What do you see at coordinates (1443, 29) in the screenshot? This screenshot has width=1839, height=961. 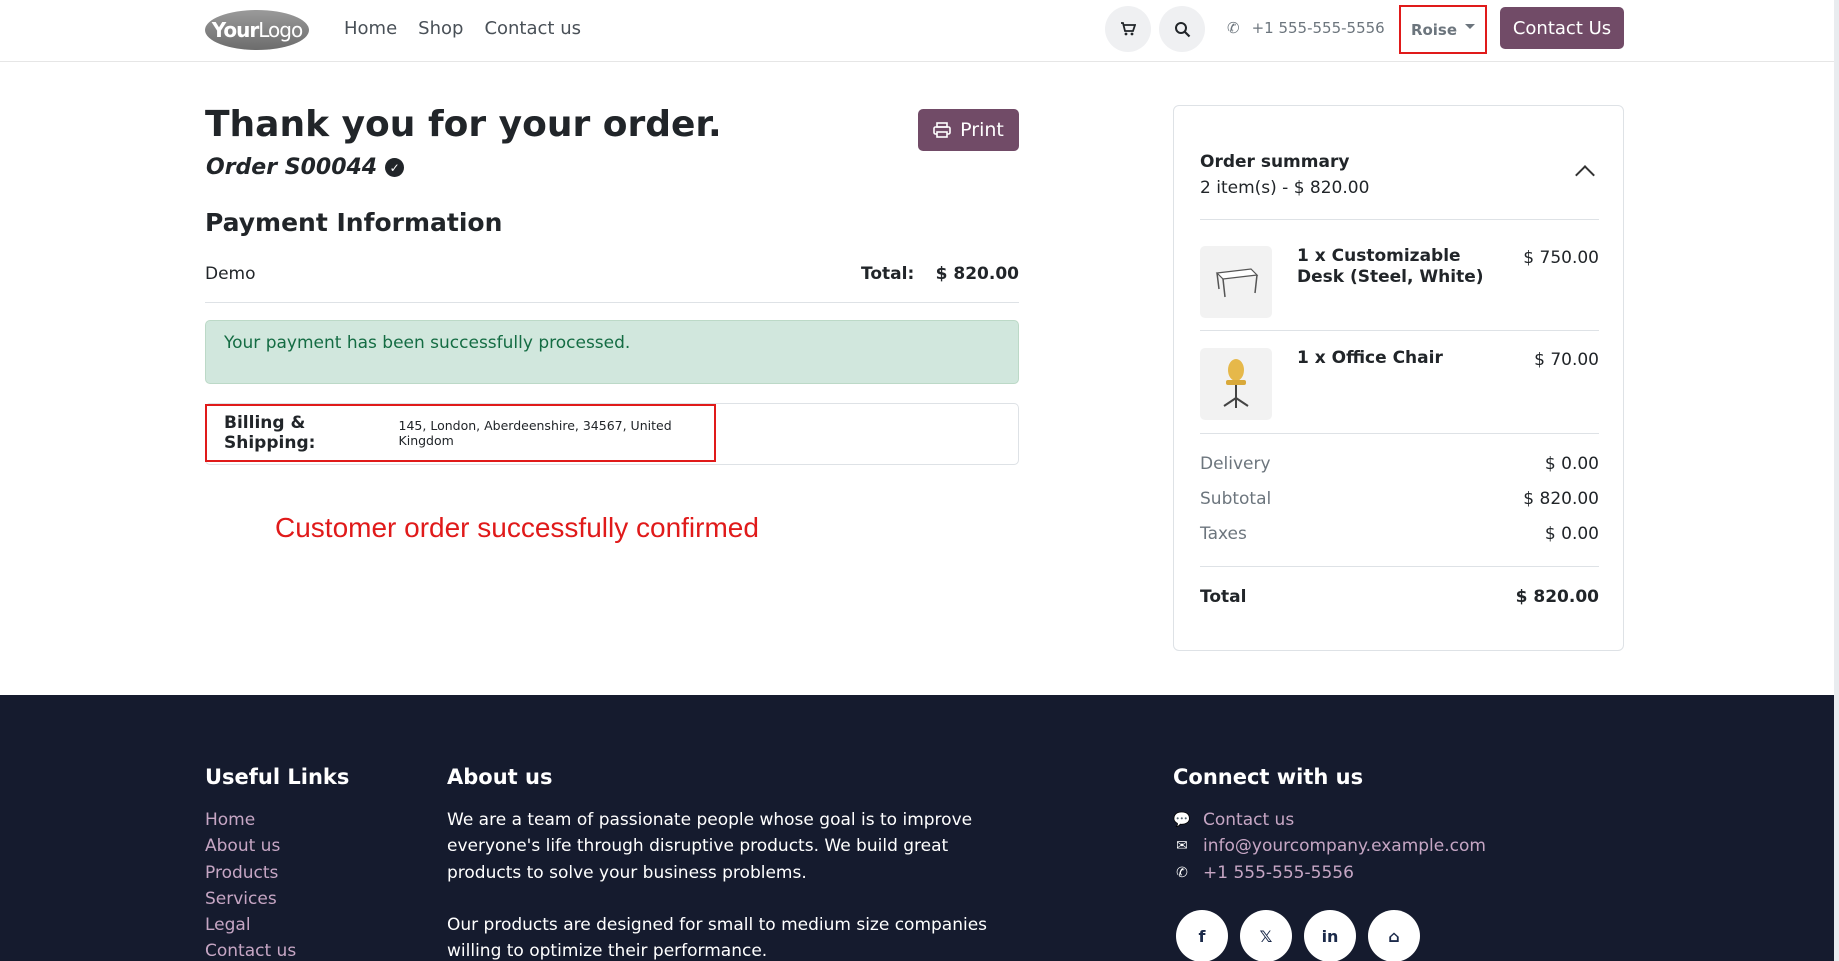 I see `language-dropdown: Roise` at bounding box center [1443, 29].